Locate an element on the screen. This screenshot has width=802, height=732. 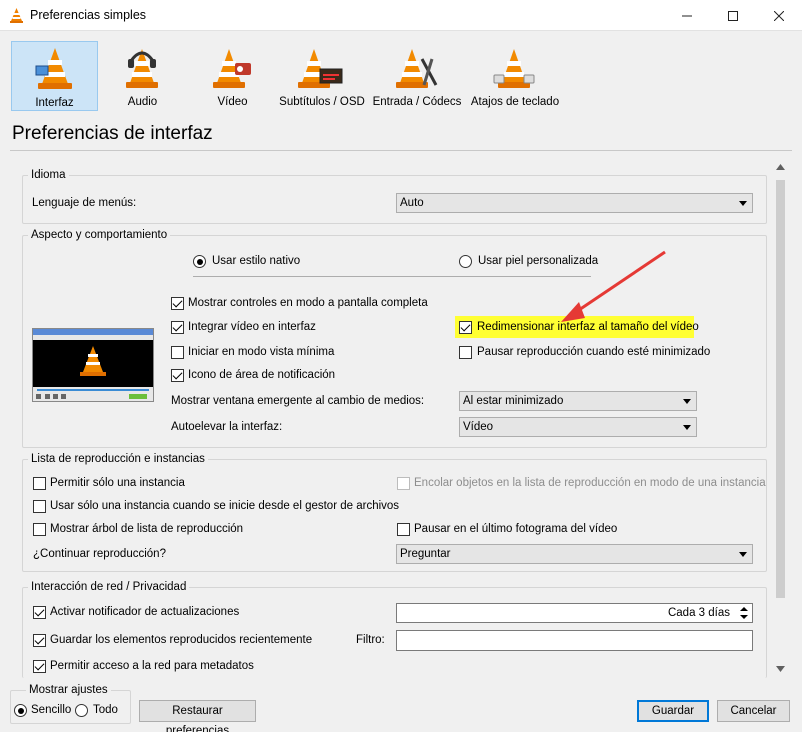
resize-interface-checkbox is located at coordinates (465, 327).